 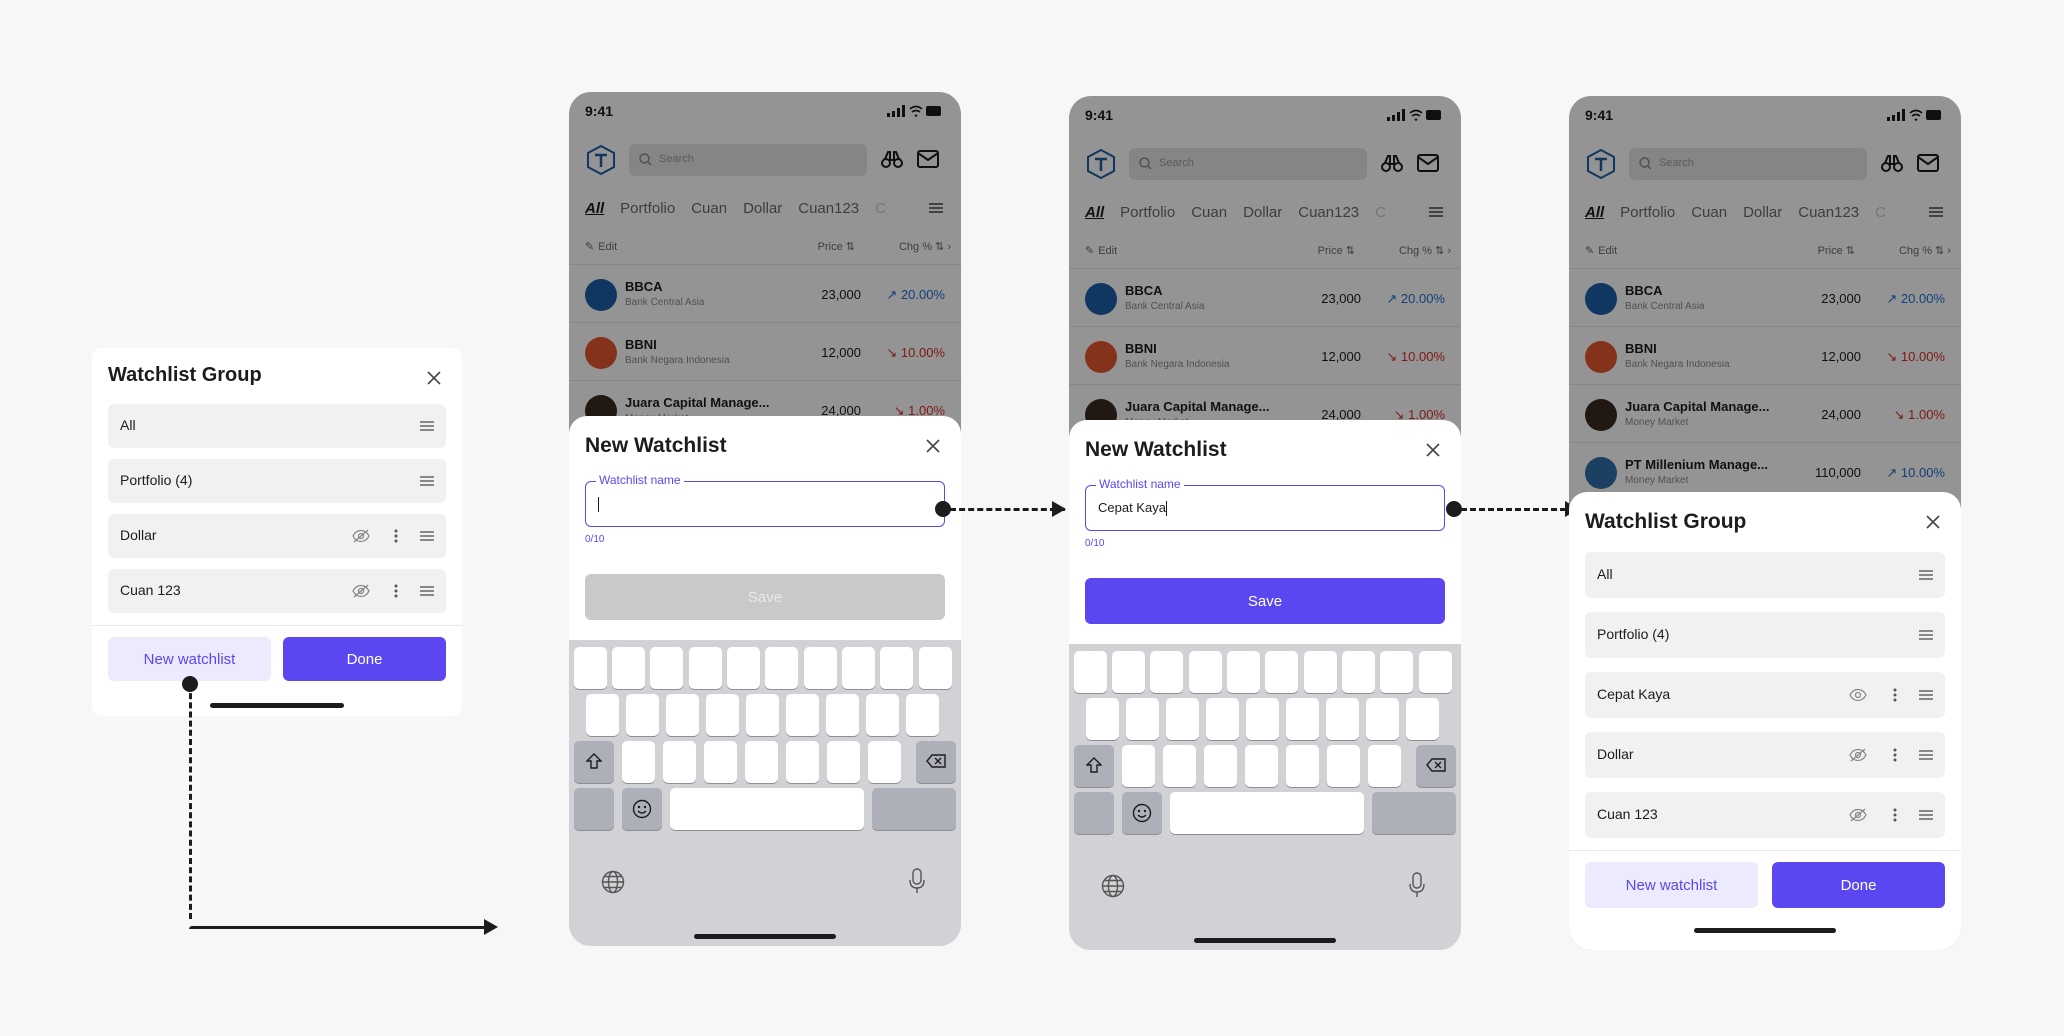 I want to click on field-value-text: Cepat Kaya, so click(x=1132, y=507).